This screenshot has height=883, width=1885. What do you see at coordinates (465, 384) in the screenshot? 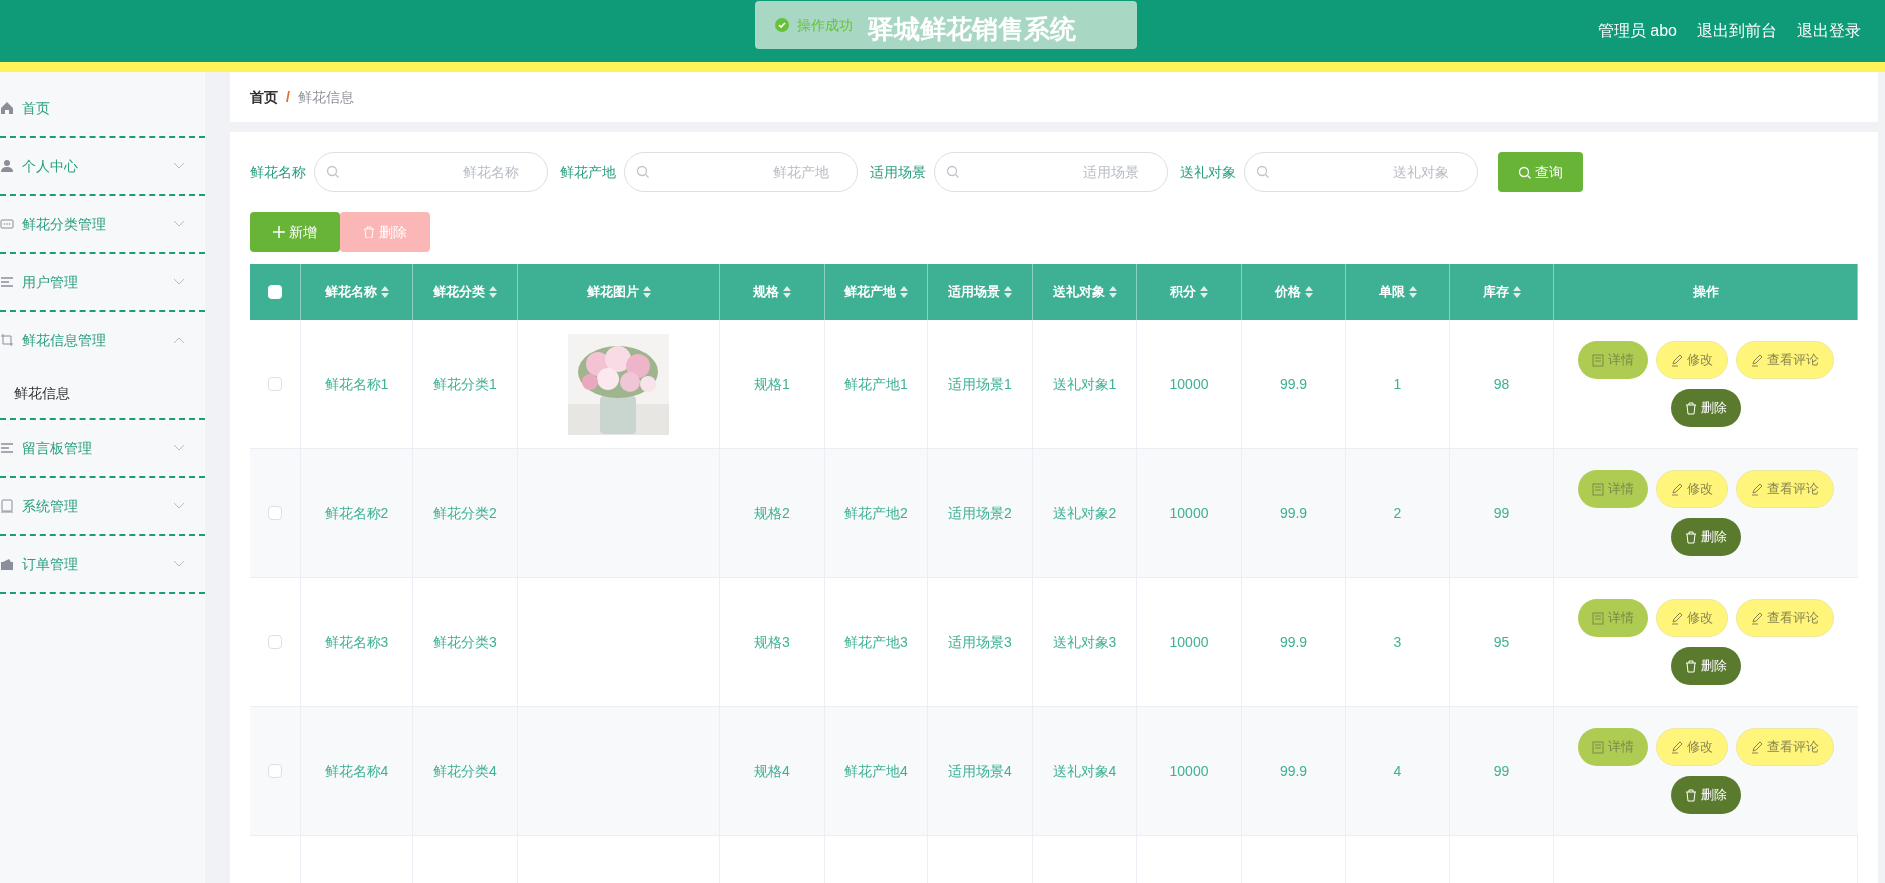
I see `table-cell-text: 鲜花分类1` at bounding box center [465, 384].